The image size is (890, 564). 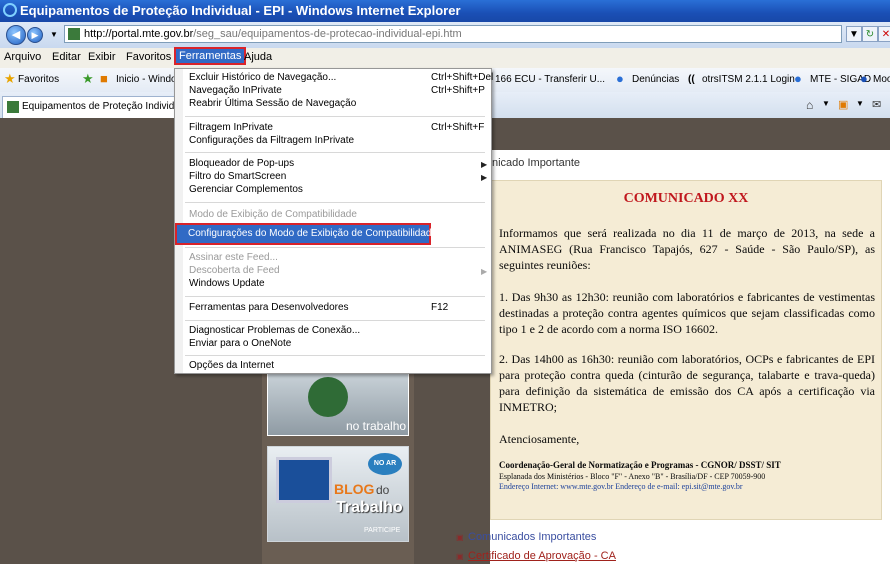 I want to click on menu-editar: Editar, so click(x=66, y=57).